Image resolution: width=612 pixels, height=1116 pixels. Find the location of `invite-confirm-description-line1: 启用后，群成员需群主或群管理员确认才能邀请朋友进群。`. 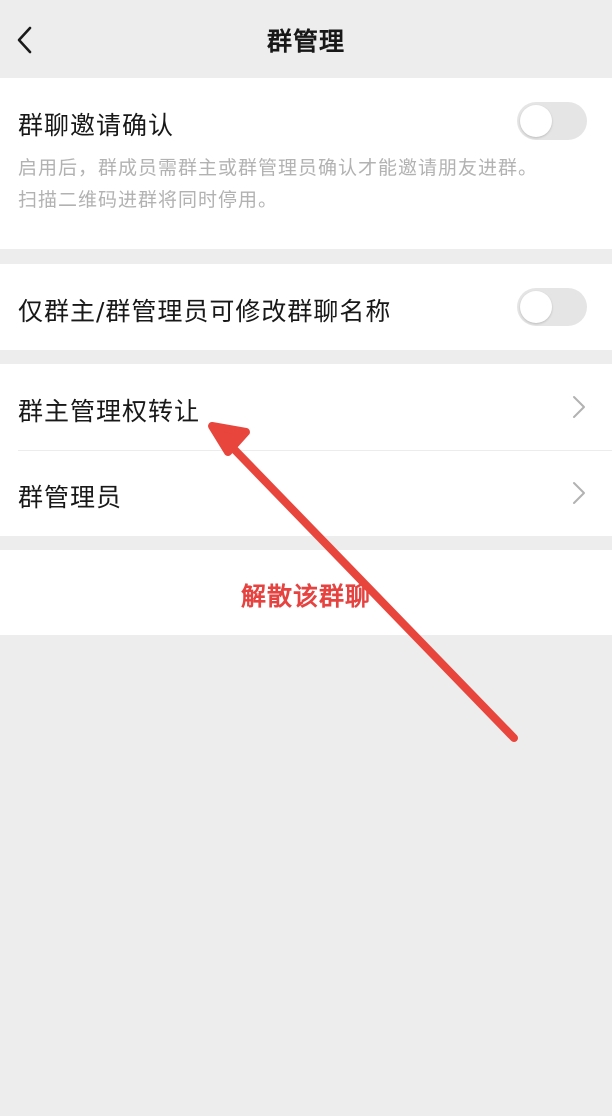

invite-confirm-description-line1: 启用后，群成员需群主或群管理员确认才能邀请朋友进群。 is located at coordinates (278, 168).